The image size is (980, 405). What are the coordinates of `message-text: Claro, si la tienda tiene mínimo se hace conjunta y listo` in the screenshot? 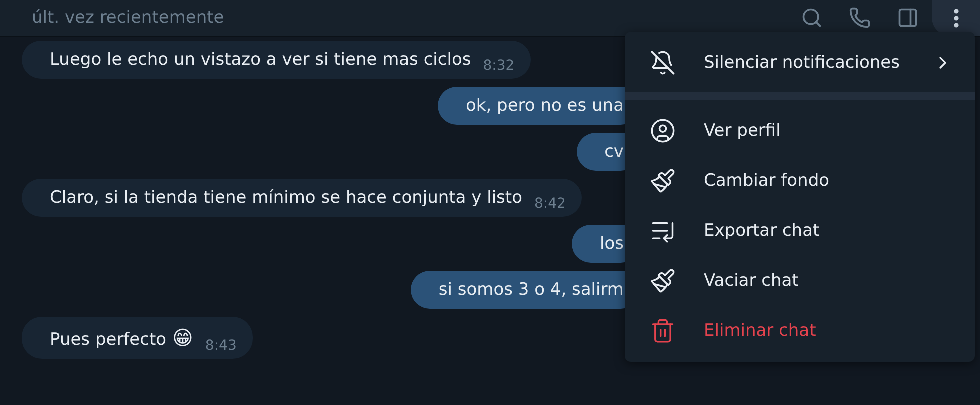 It's located at (286, 198).